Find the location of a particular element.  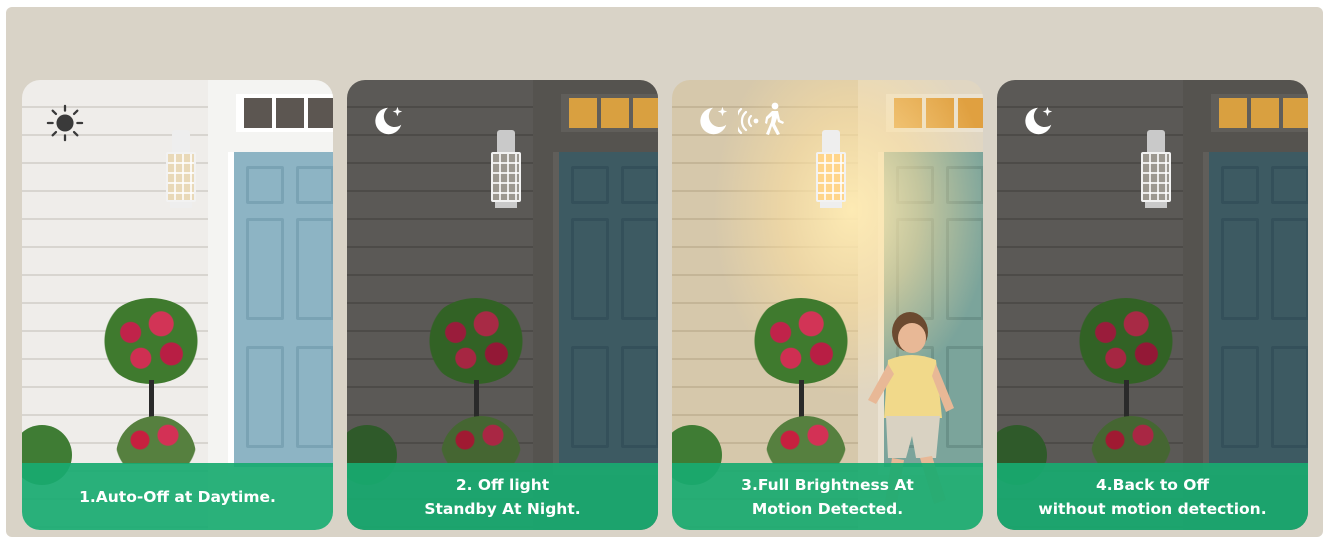

caption-line: 3.Full Brightness At is located at coordinates (827, 484).